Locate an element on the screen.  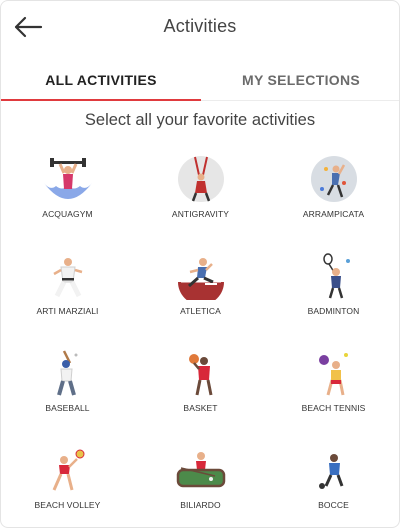
activity-label: ATLETICA is located at coordinates (200, 311).